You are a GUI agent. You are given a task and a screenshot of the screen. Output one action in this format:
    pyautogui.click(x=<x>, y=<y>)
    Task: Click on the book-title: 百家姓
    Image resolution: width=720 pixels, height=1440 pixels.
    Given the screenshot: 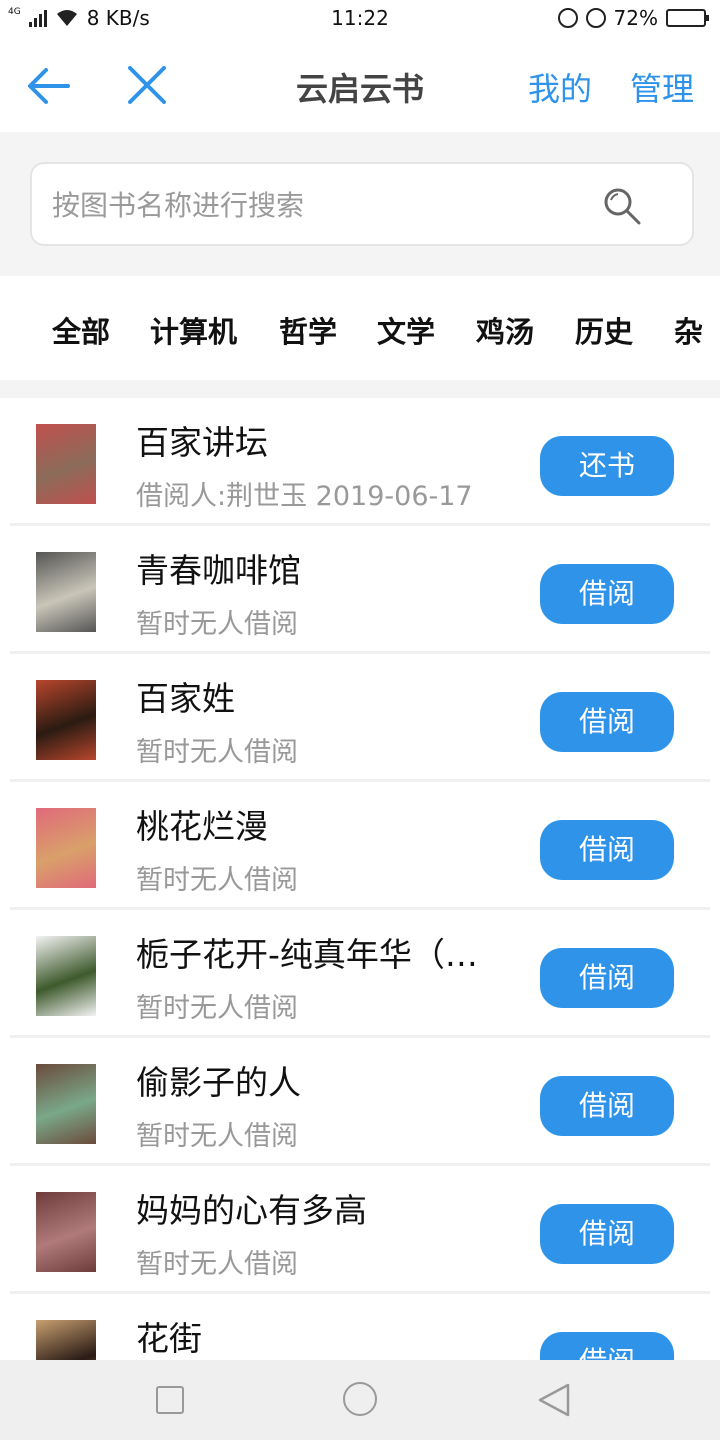 What is the action you would take?
    pyautogui.click(x=185, y=698)
    